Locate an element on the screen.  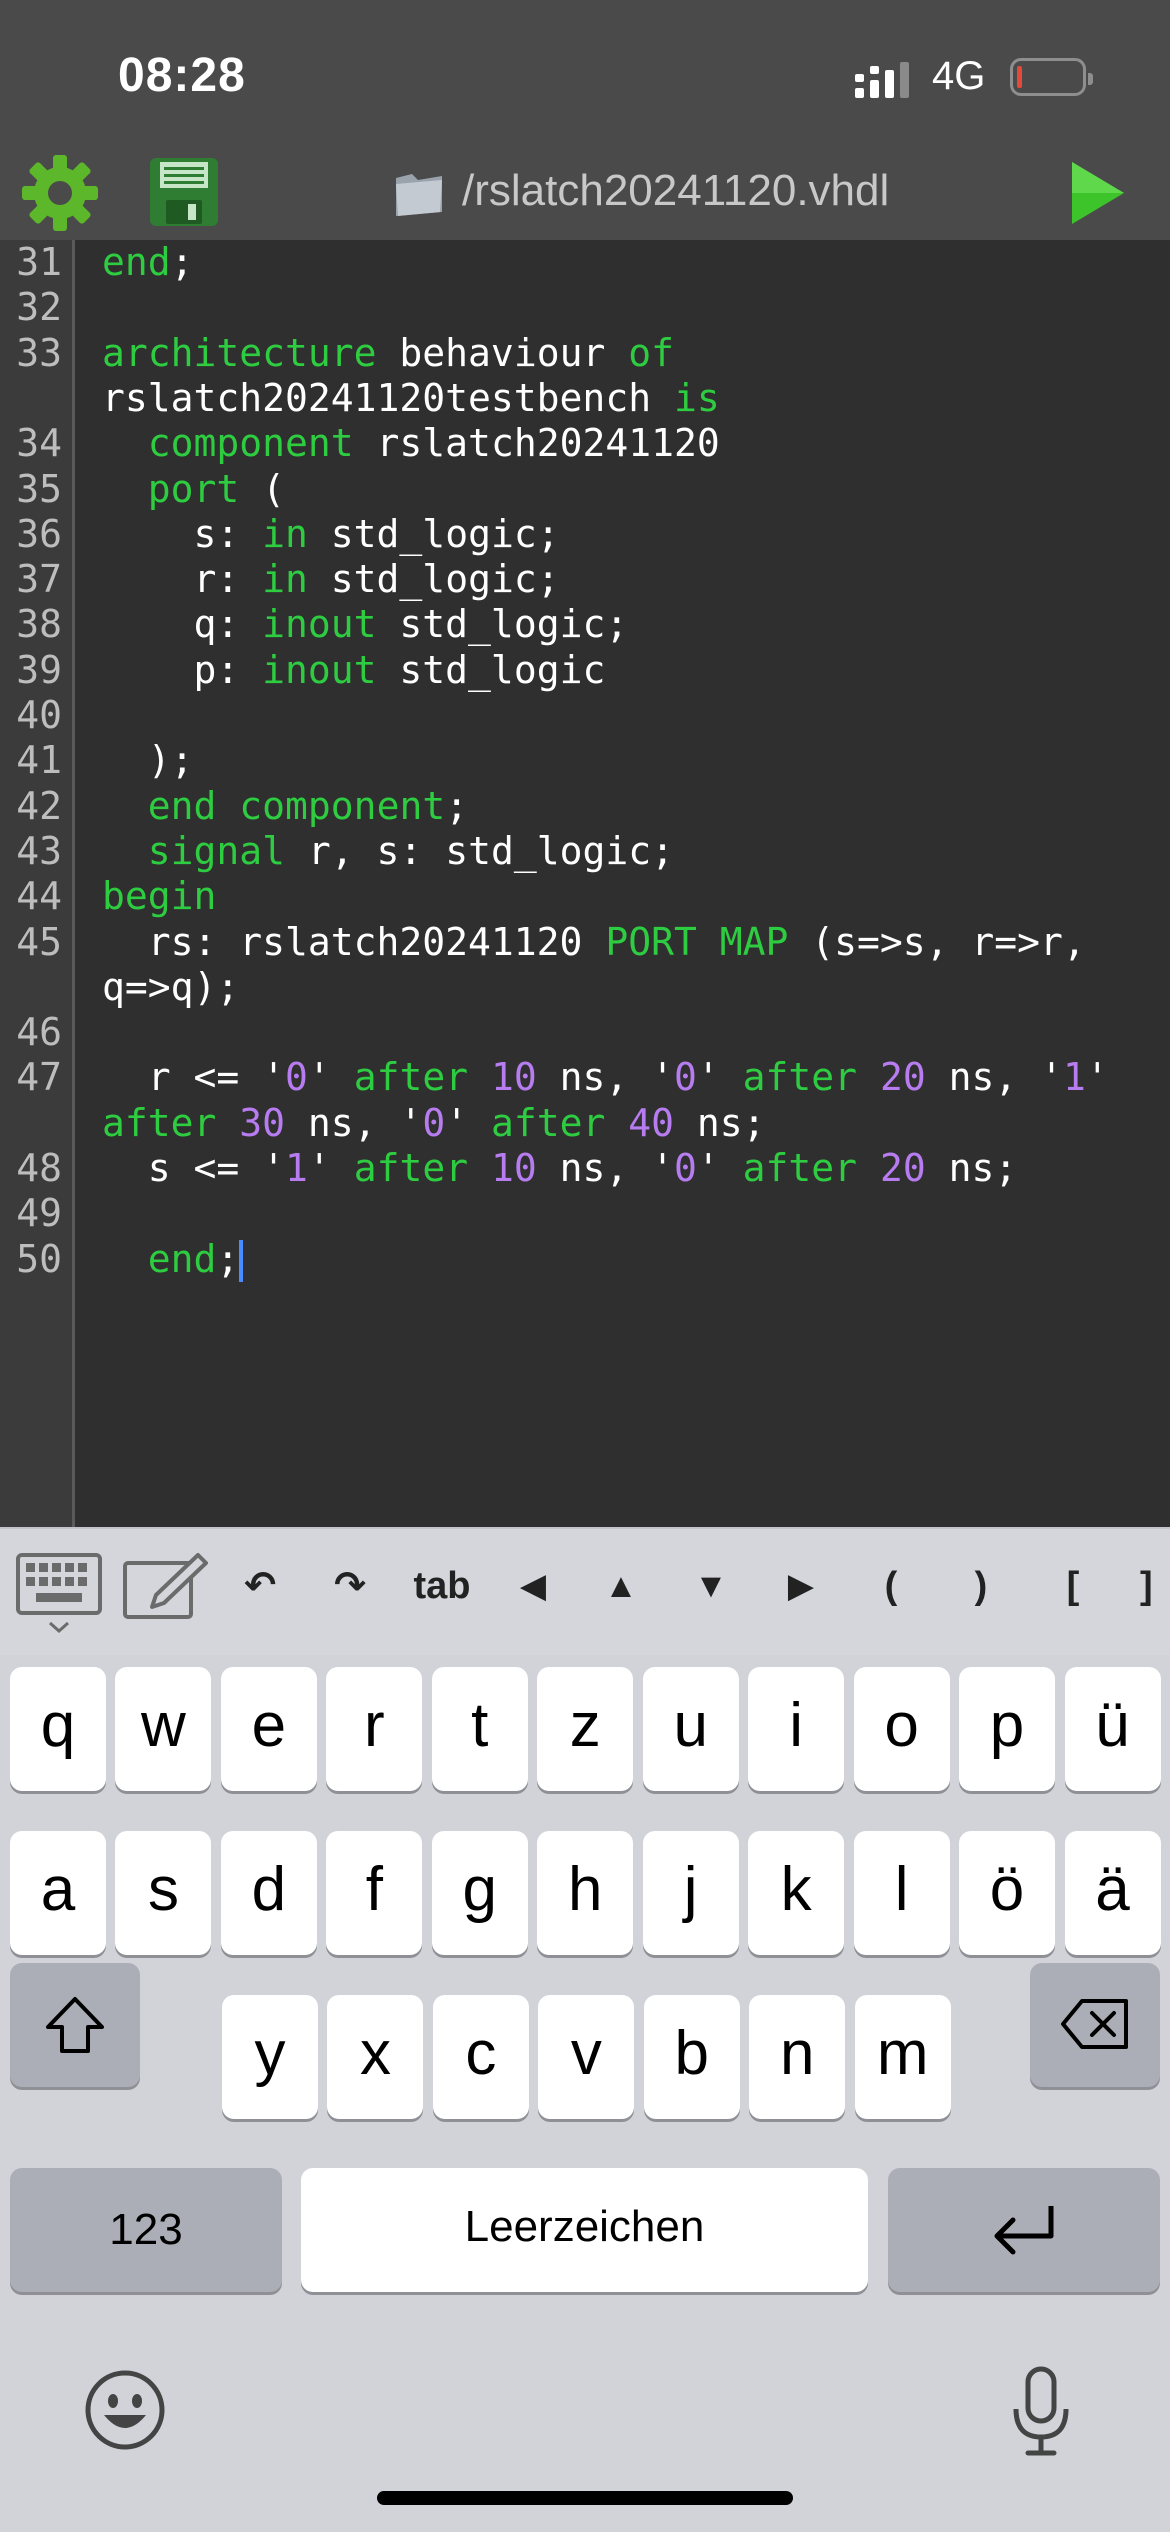
code-keyword: architecture is located at coordinates (239, 352).